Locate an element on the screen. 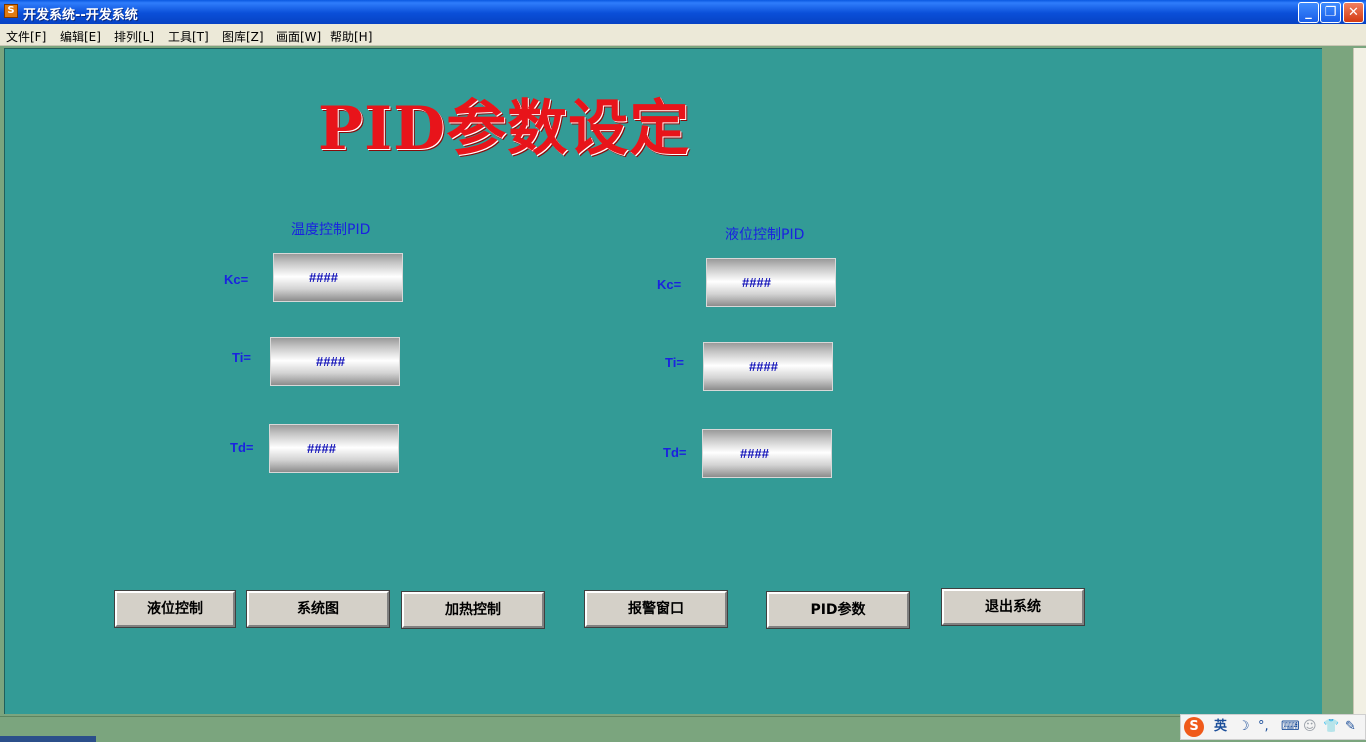 The image size is (1366, 742). temp-ti-field: #### is located at coordinates (335, 361).